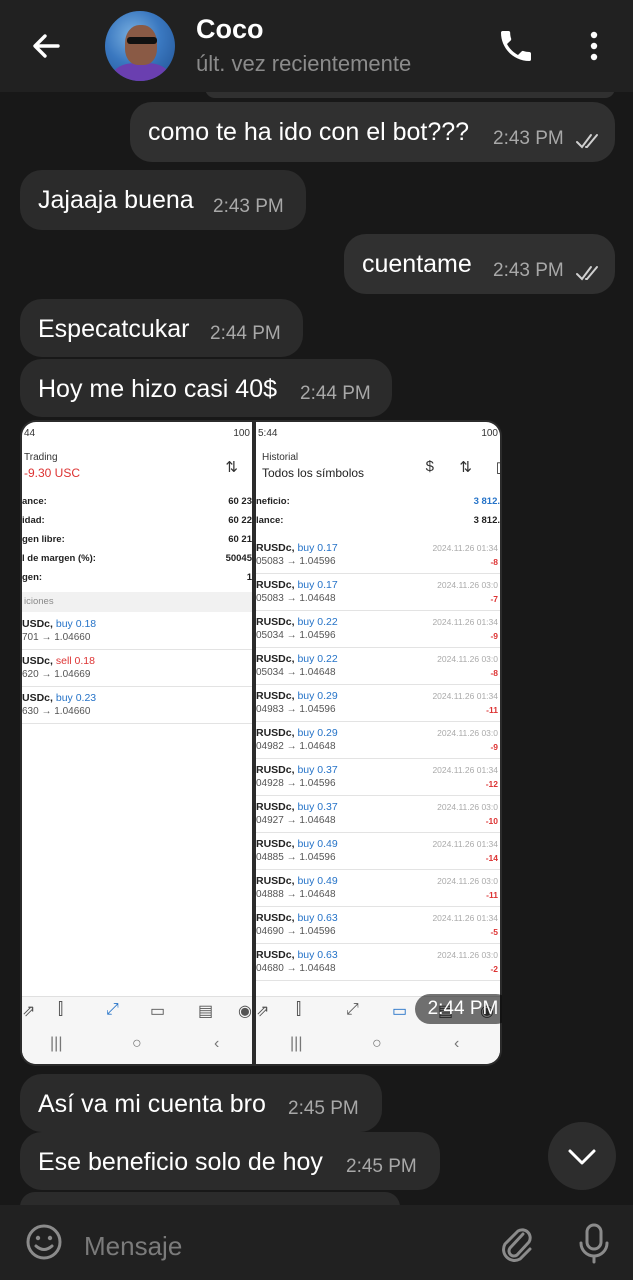  Describe the element at coordinates (133, 1246) in the screenshot. I see `message-input: Mensaje` at that location.